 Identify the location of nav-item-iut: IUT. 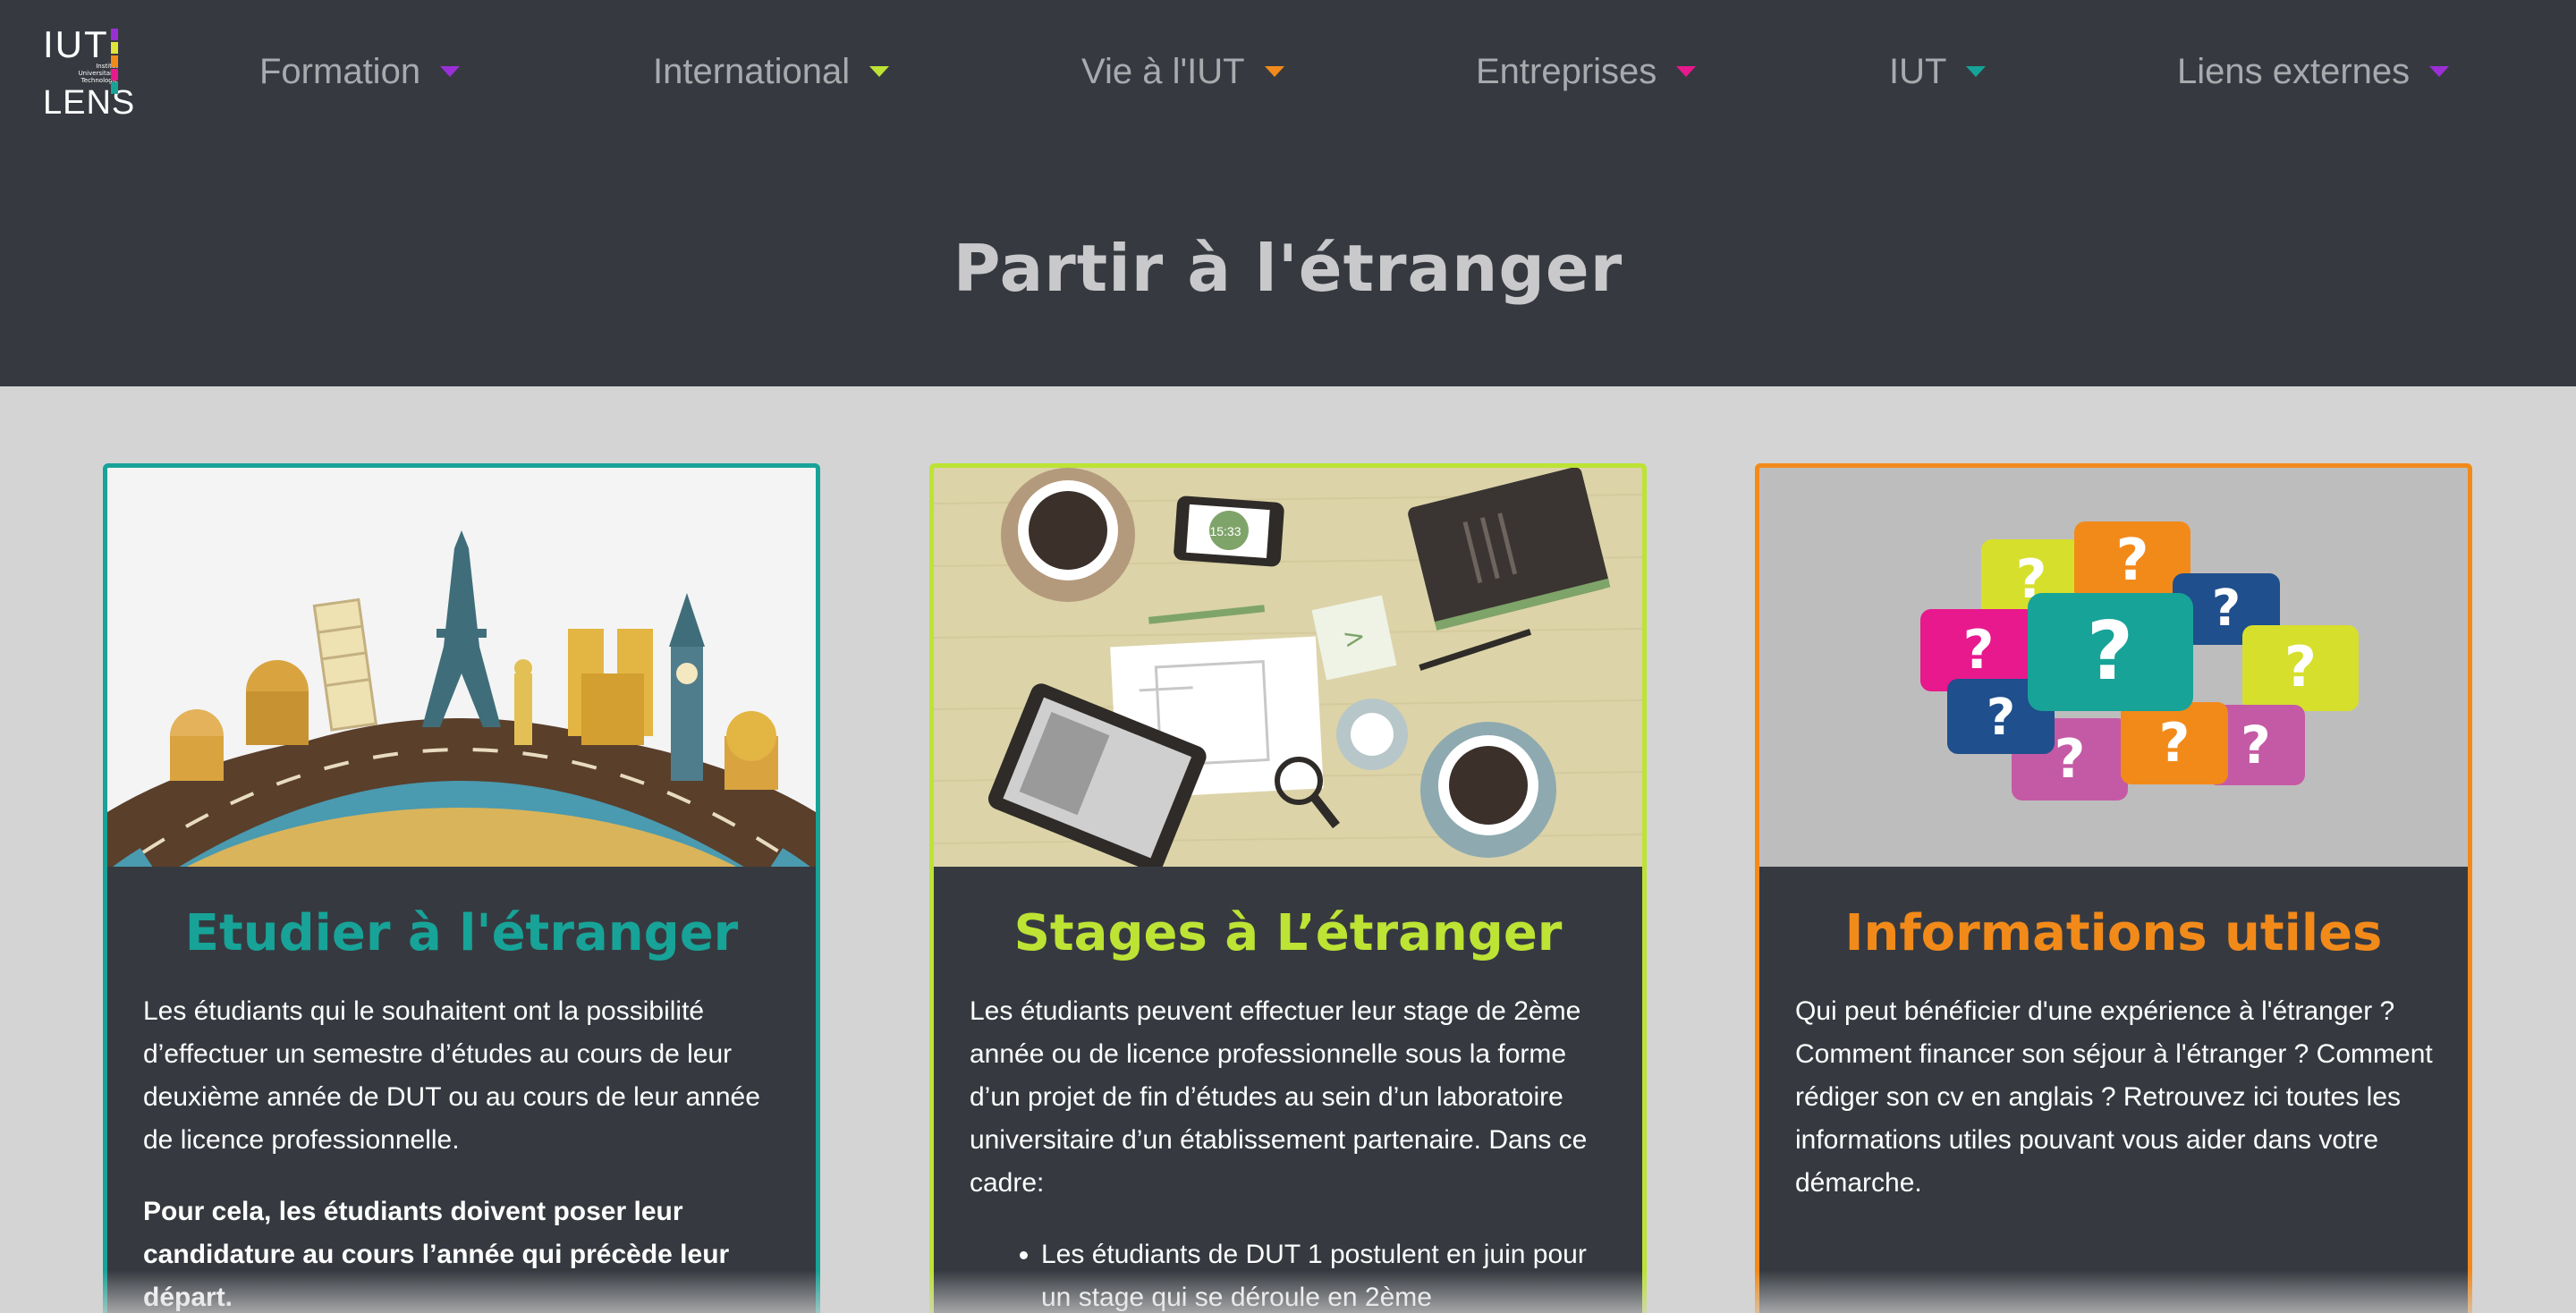
(1938, 71).